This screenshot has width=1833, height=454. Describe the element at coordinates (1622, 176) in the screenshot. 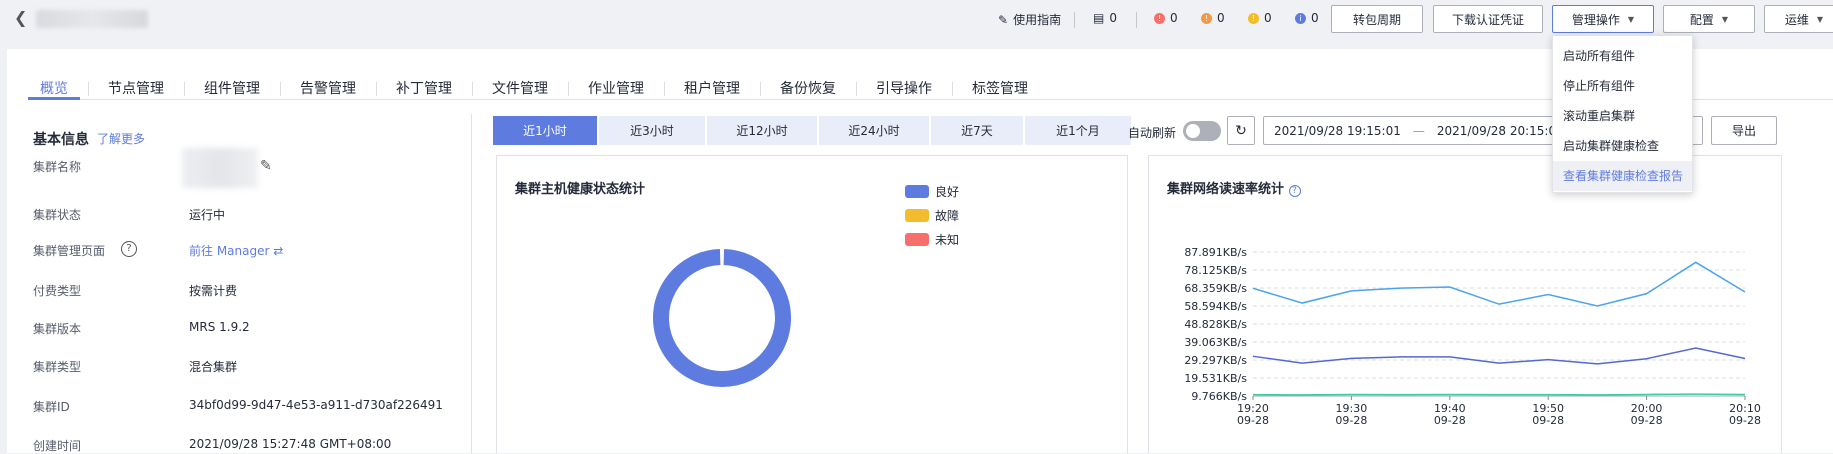

I see `menu-item-4: 查看集群健康检查报告` at that location.